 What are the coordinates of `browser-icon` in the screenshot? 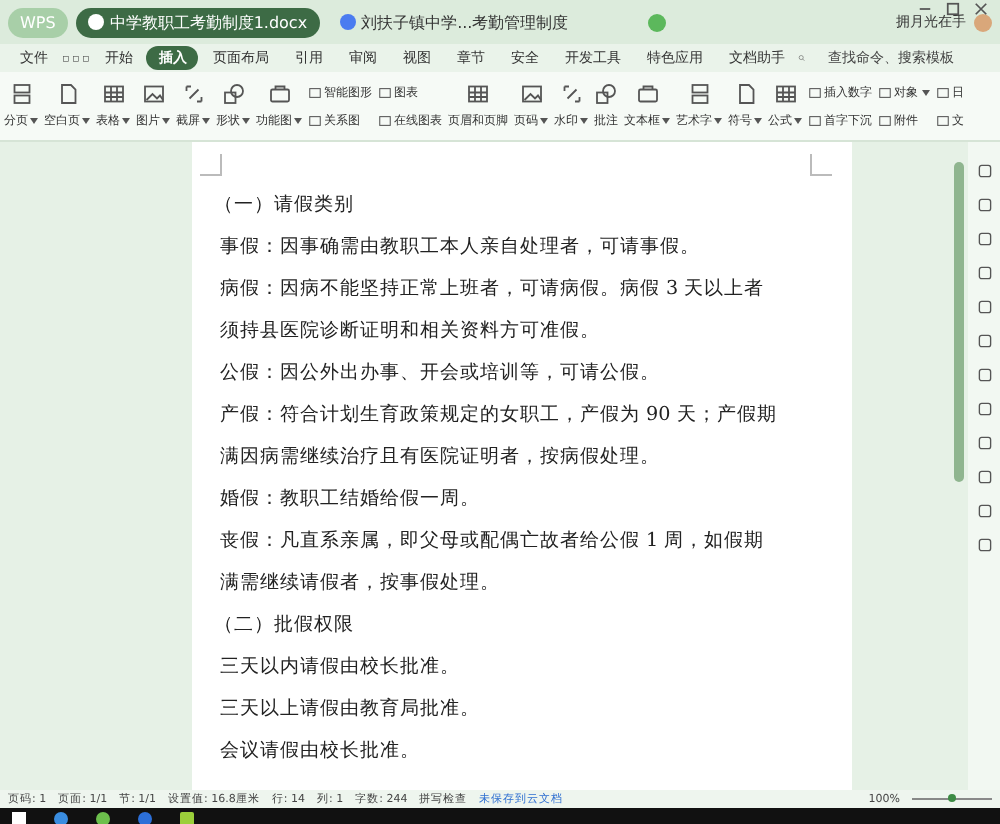 It's located at (61, 818).